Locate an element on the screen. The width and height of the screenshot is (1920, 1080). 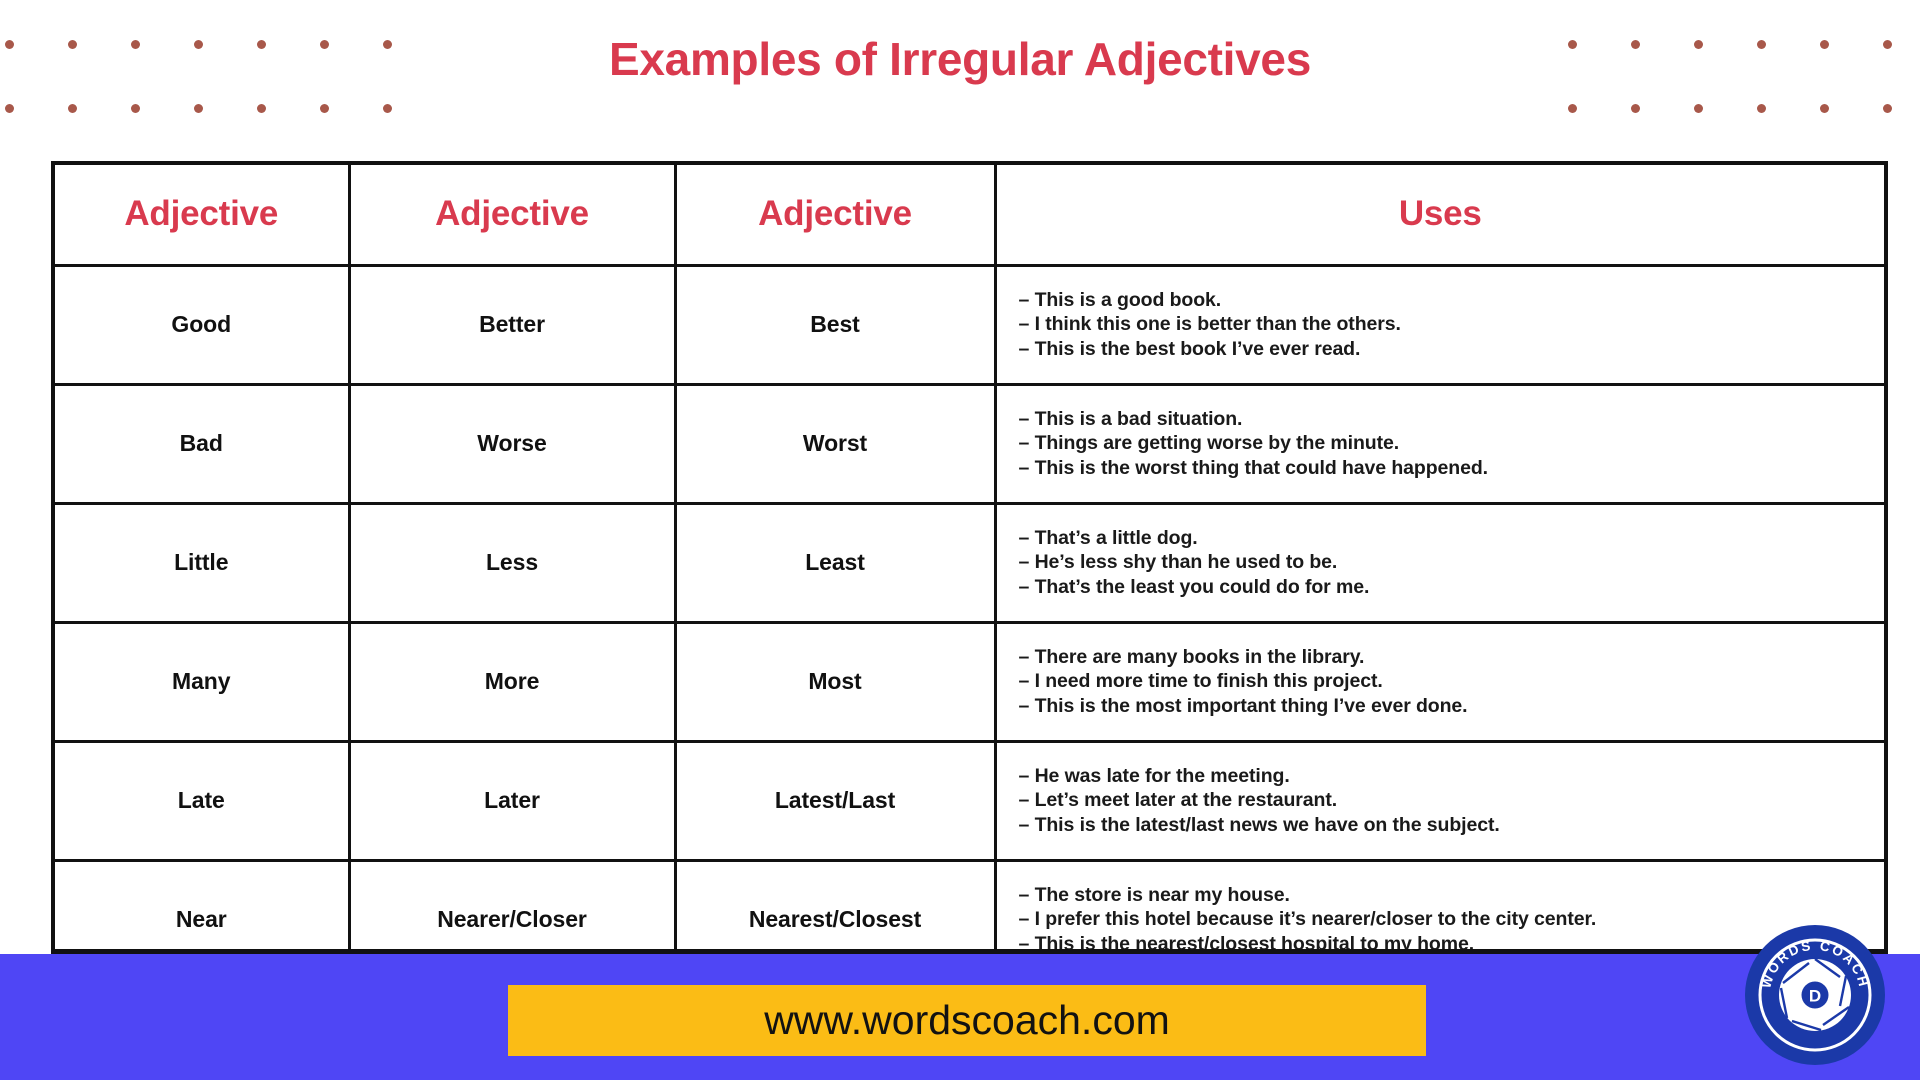
cell-positive: Little is located at coordinates (203, 563).